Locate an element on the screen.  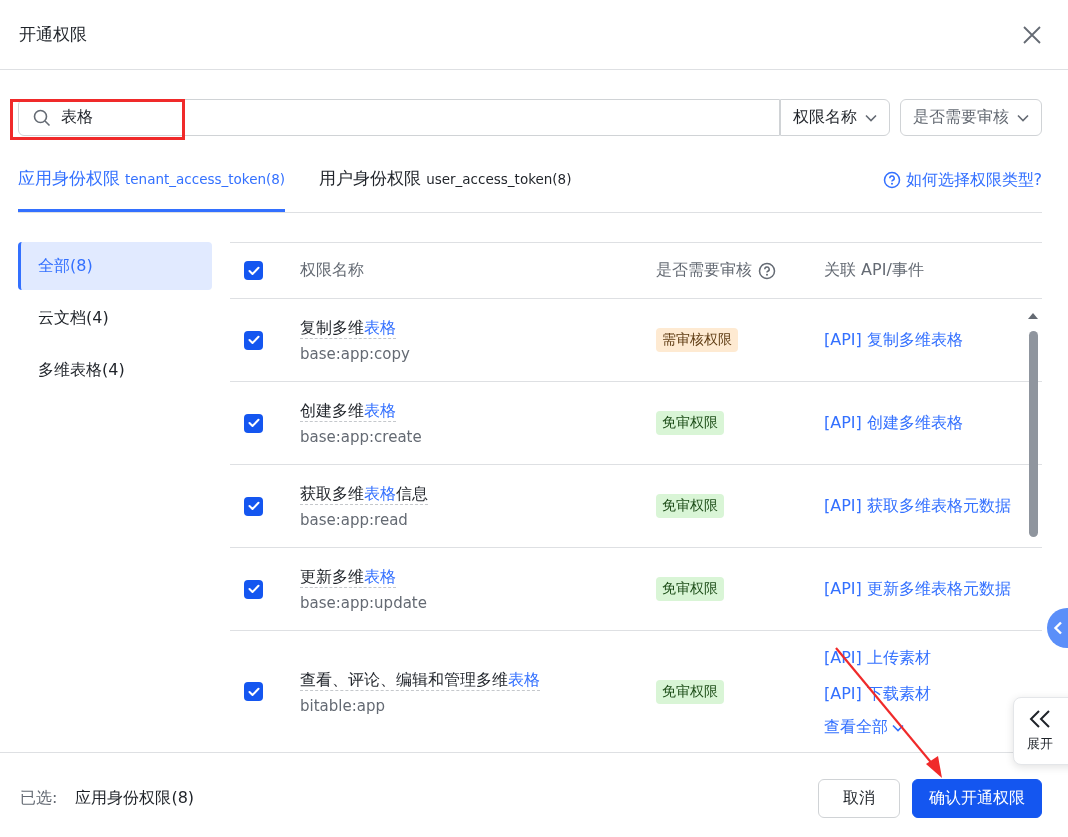
permission-name: 更新多维表格 is located at coordinates (348, 577).